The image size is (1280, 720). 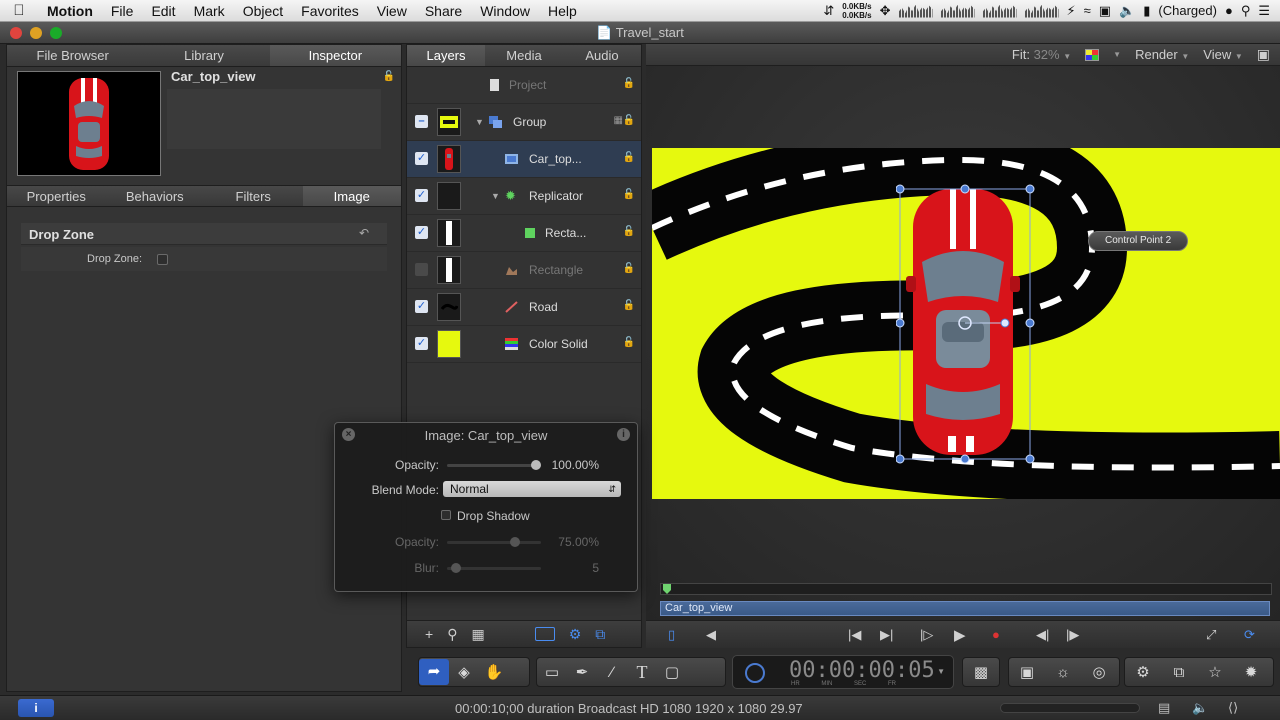 What do you see at coordinates (72, 55) in the screenshot?
I see `tab-file-browser: File Browser` at bounding box center [72, 55].